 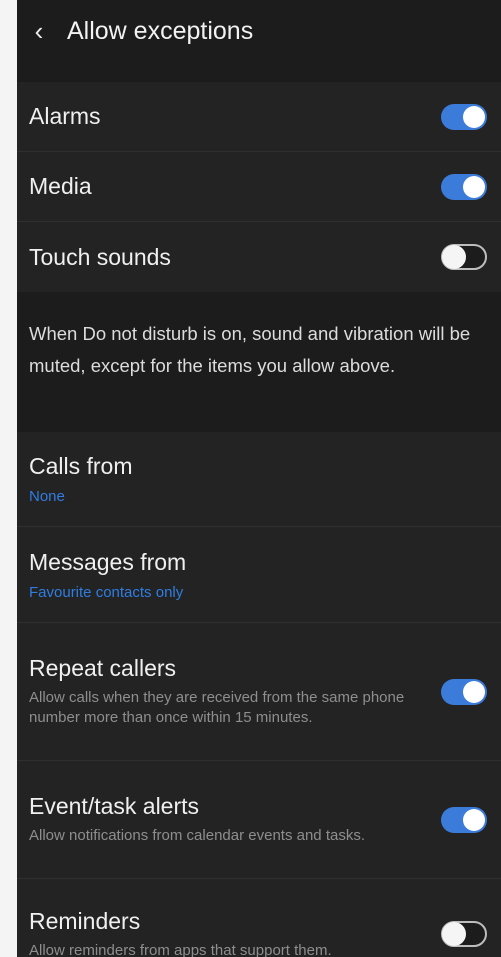 What do you see at coordinates (160, 30) in the screenshot?
I see `page-title: Allow exceptions` at bounding box center [160, 30].